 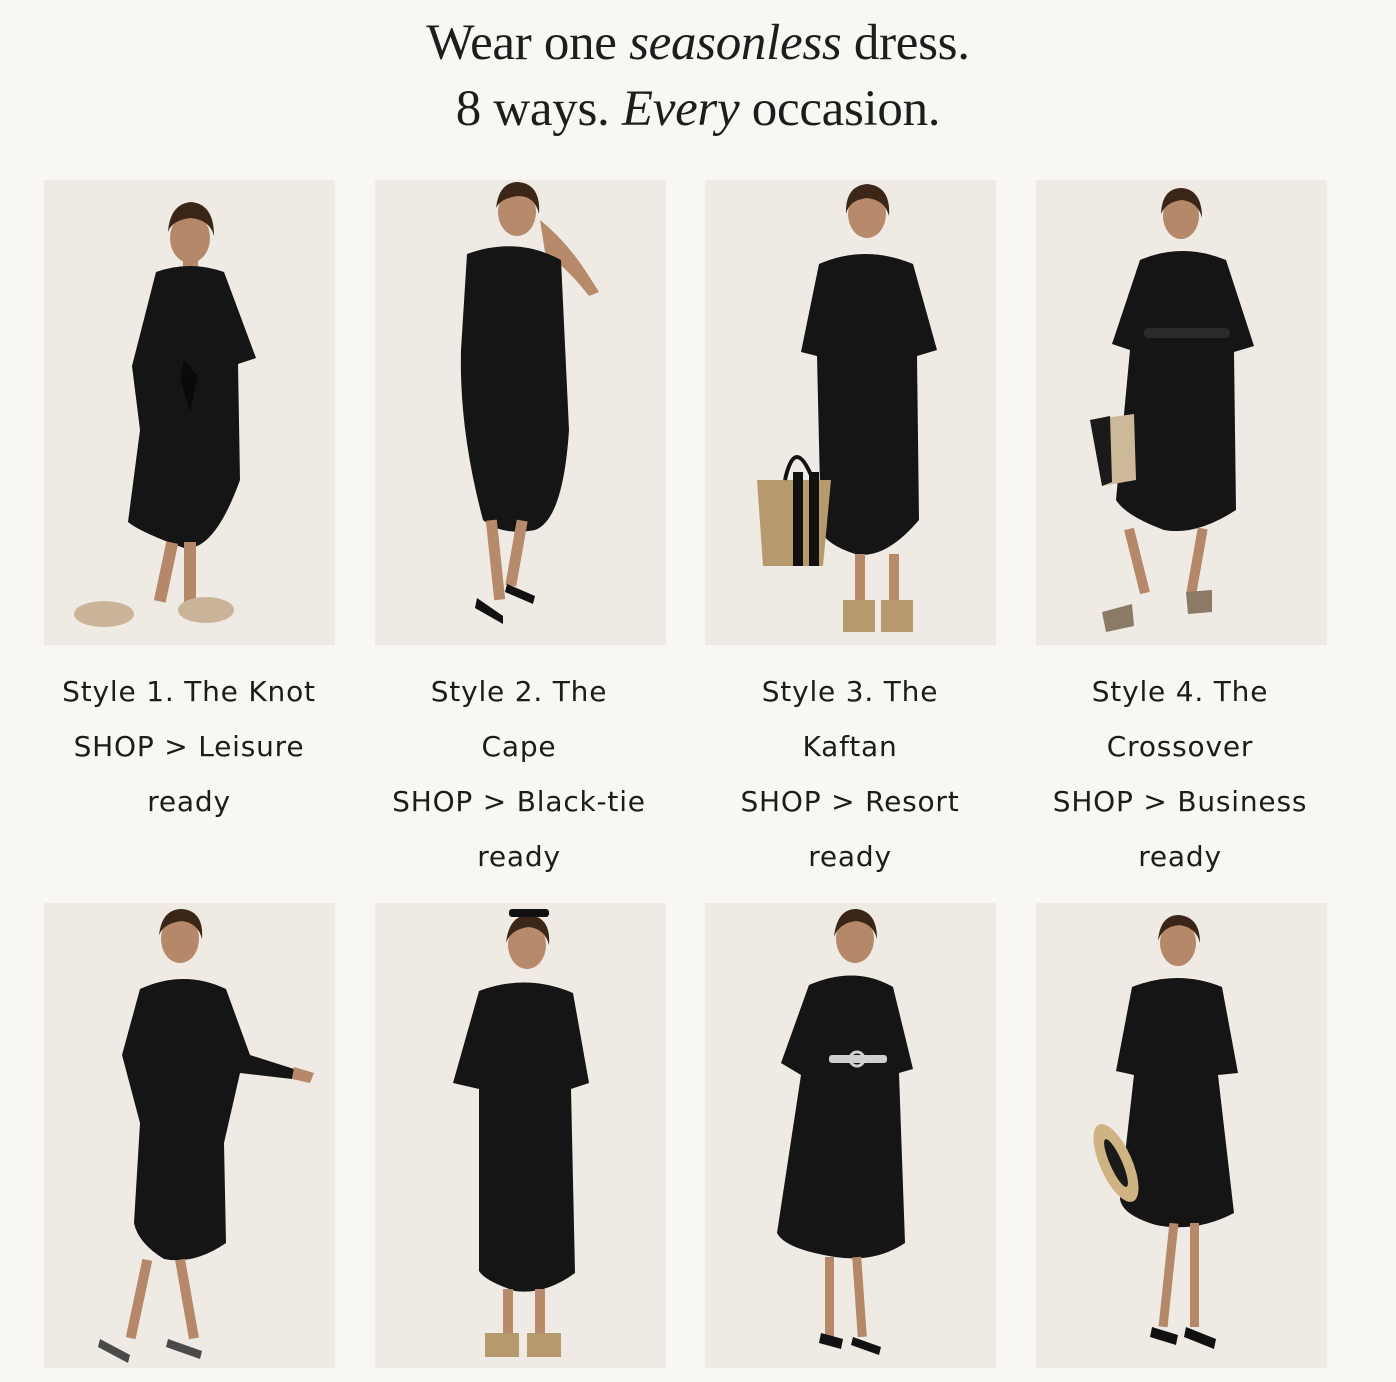 I want to click on style-5-image, so click(x=189, y=1135).